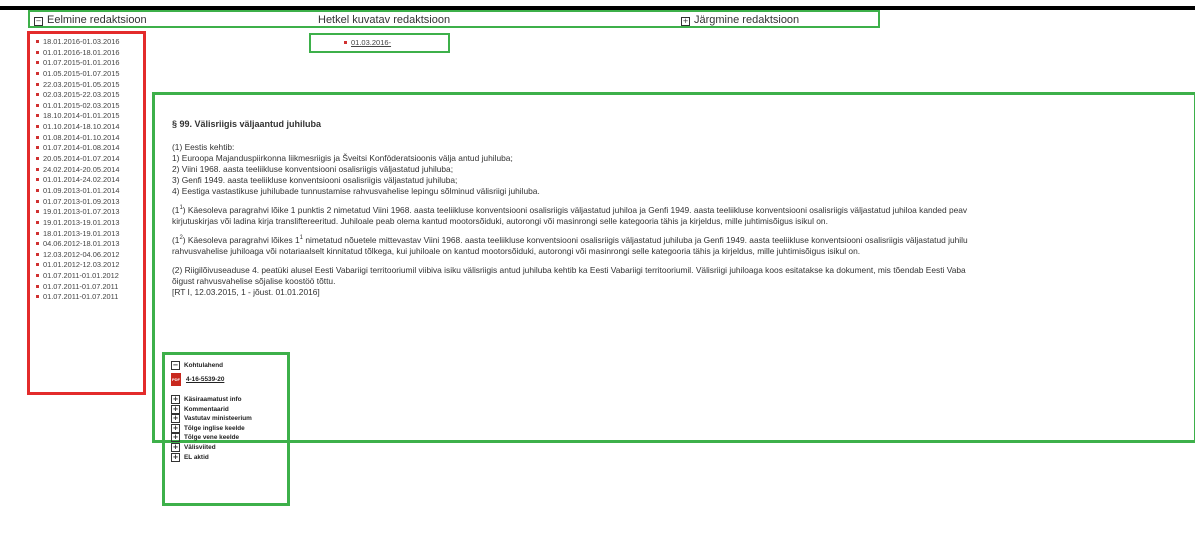  I want to click on version-item: 01.09.2013-01.01.2014, so click(89, 191).